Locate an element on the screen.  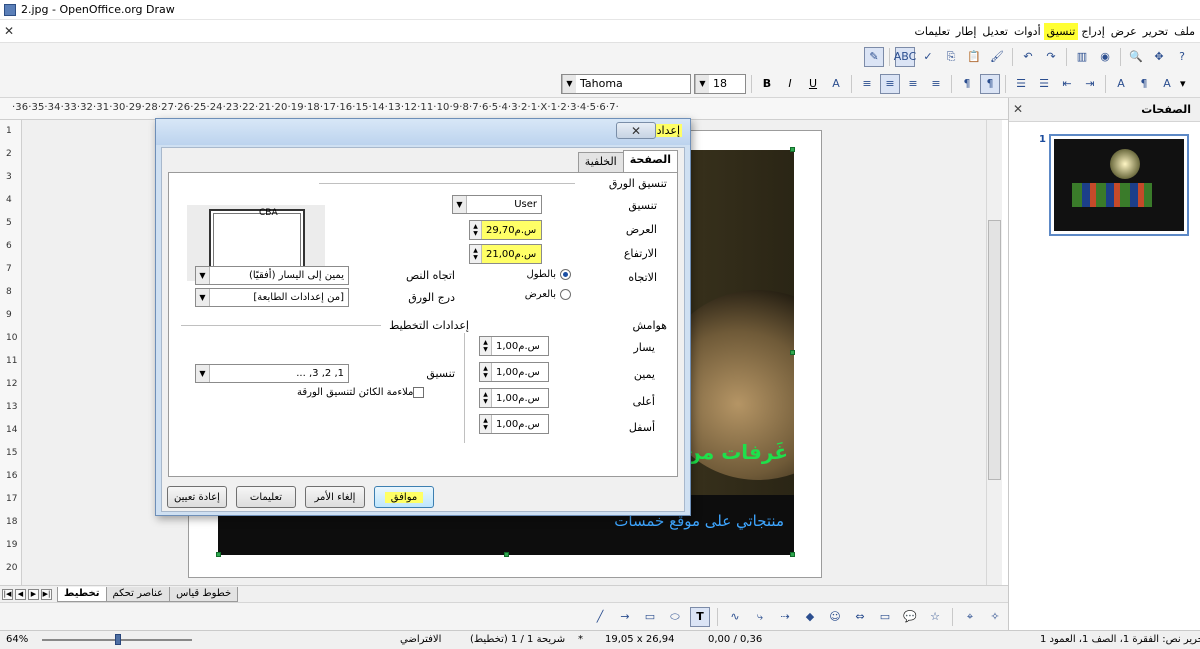
zoom-icon: 🔍 is located at coordinates (1136, 57).